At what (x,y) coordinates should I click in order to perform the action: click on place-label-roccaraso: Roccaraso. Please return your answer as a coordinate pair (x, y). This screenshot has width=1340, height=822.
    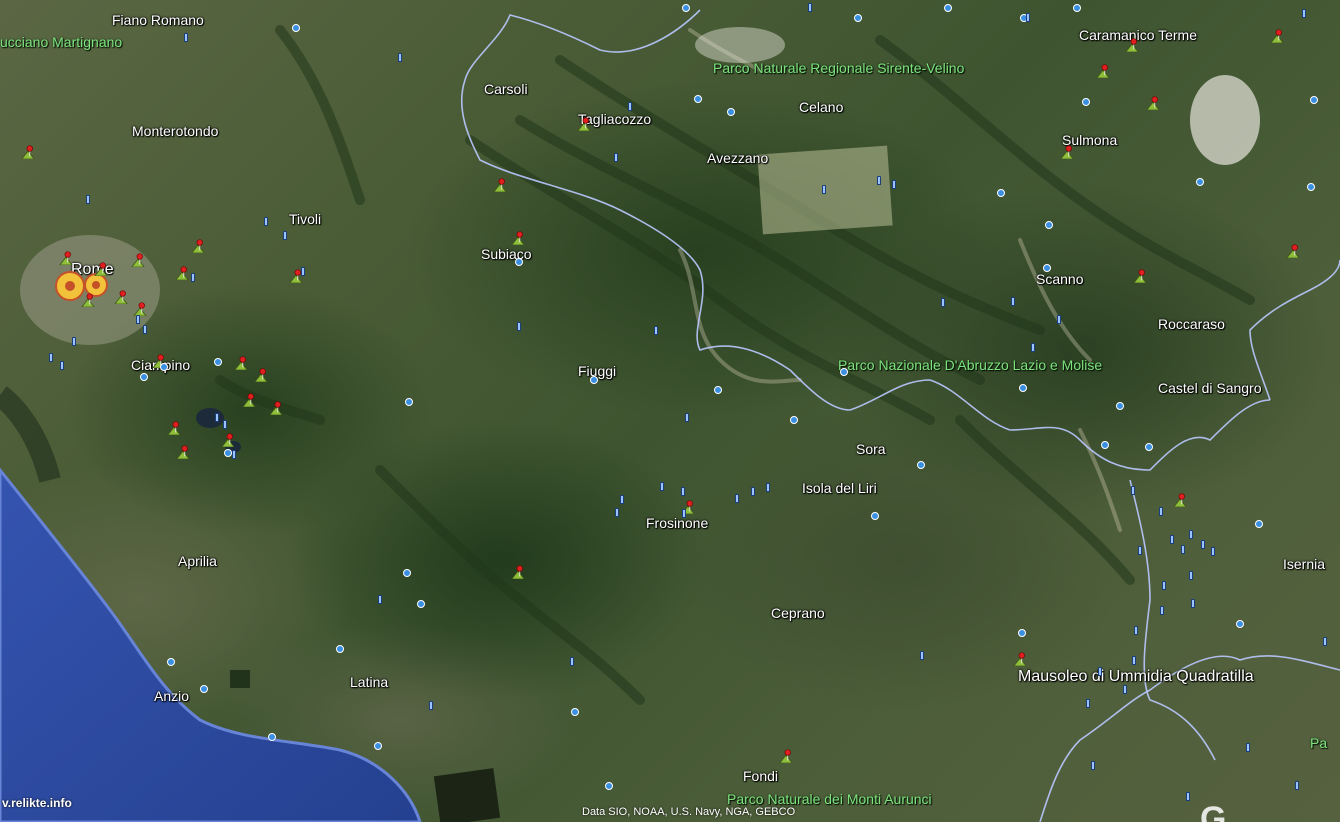
    Looking at the image, I should click on (1191, 324).